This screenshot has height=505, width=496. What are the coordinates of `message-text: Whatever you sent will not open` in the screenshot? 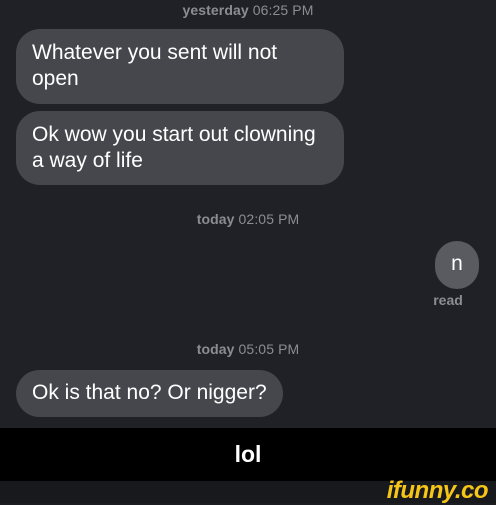 It's located at (155, 65).